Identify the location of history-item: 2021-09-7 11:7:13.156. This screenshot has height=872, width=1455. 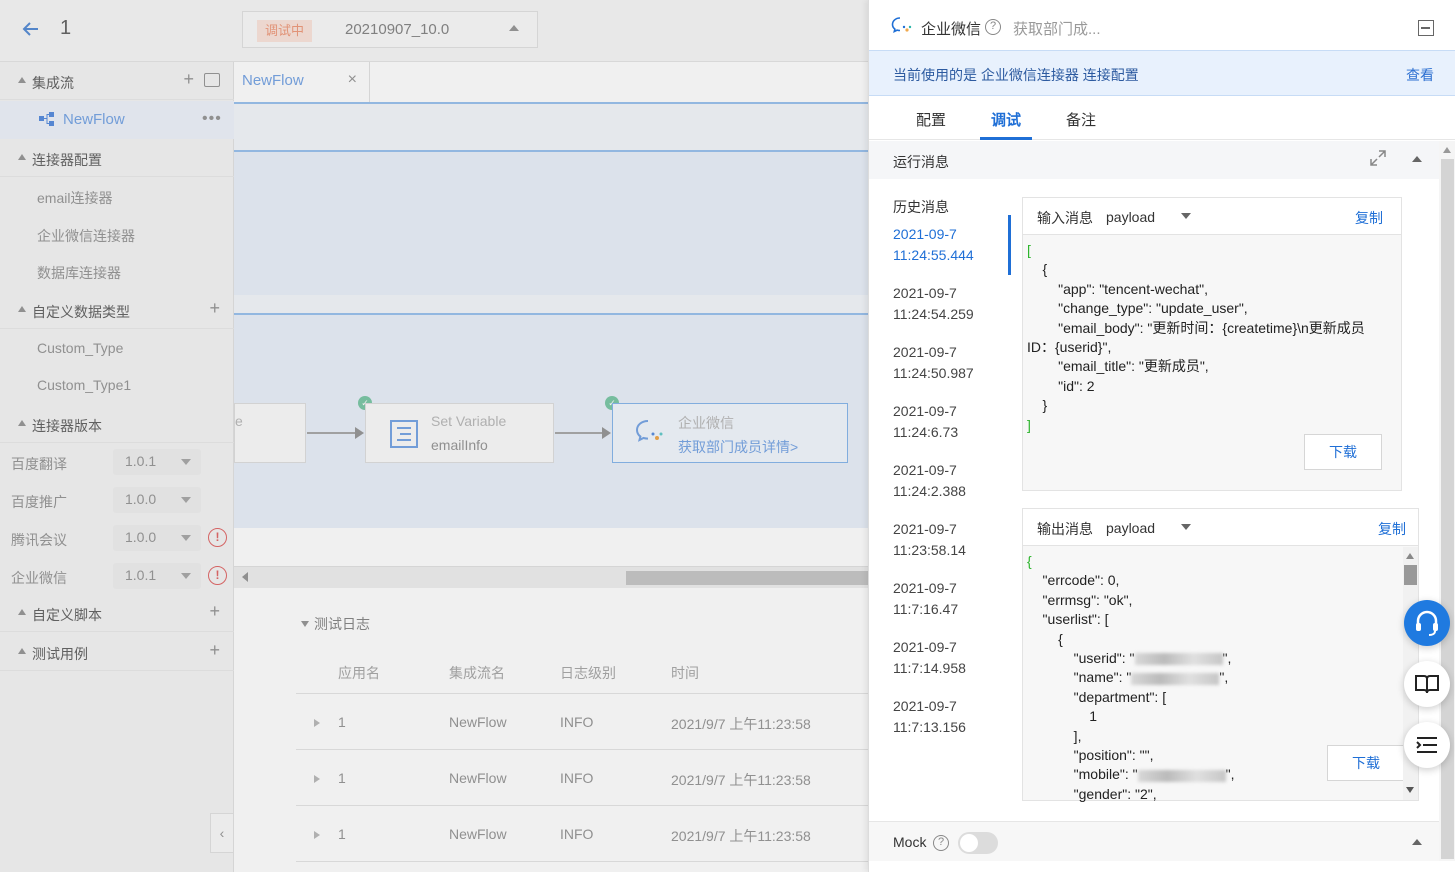
(948, 717).